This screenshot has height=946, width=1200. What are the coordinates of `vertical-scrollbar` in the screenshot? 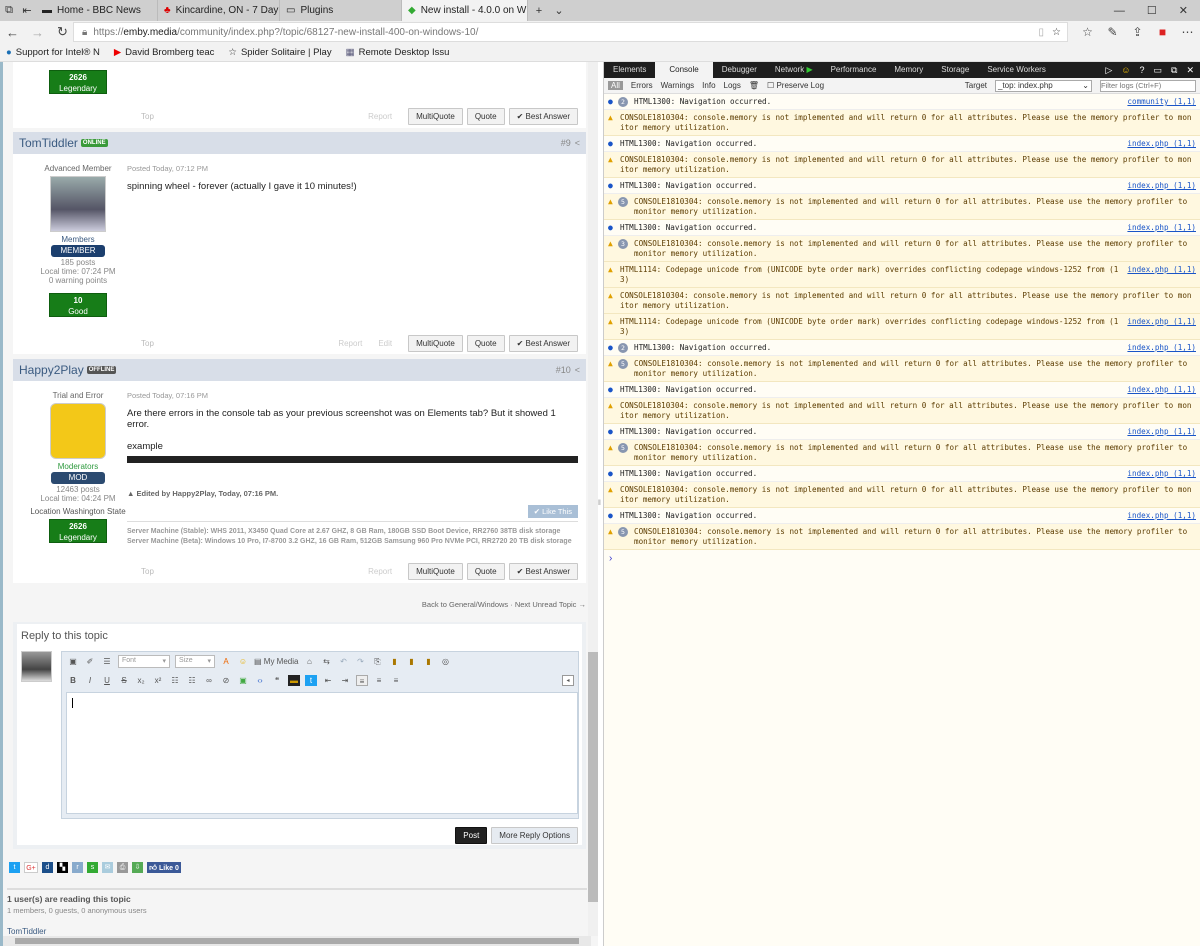 It's located at (593, 499).